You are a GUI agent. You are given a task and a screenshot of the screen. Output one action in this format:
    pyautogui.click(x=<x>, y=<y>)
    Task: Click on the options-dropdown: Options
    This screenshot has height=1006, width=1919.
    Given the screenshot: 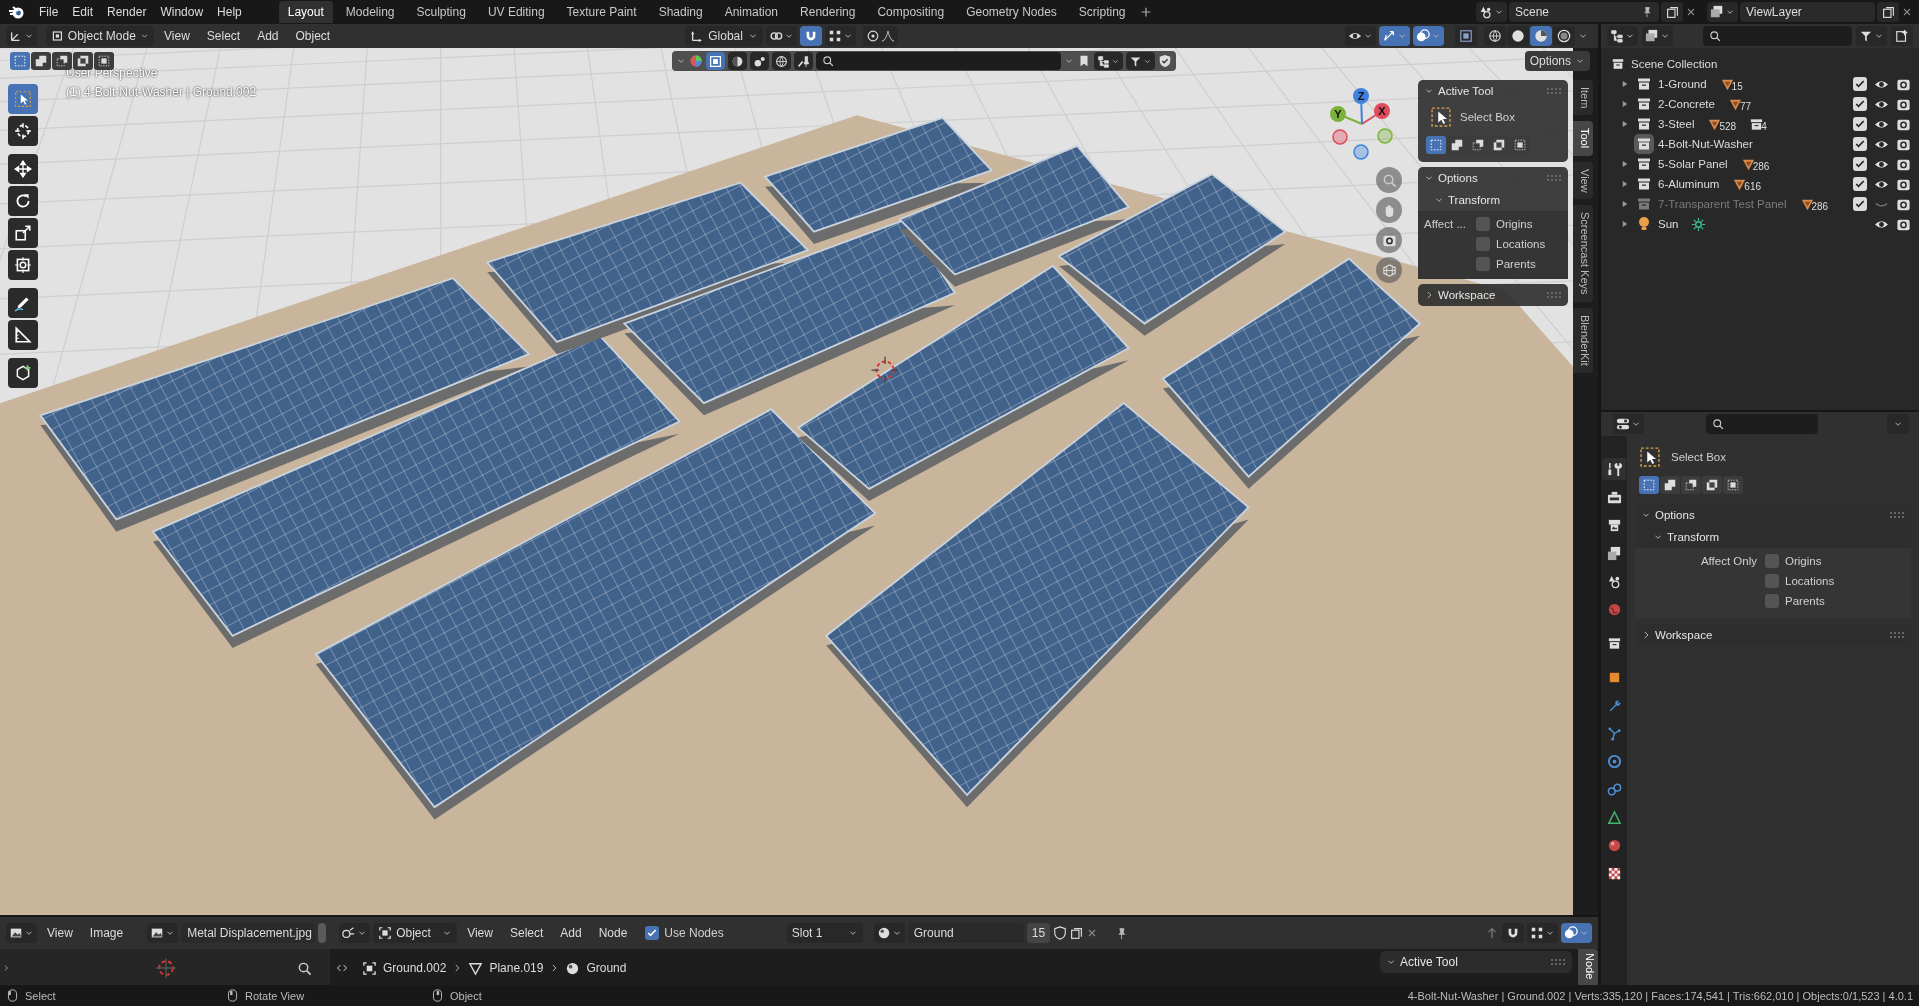 What is the action you would take?
    pyautogui.click(x=1557, y=61)
    